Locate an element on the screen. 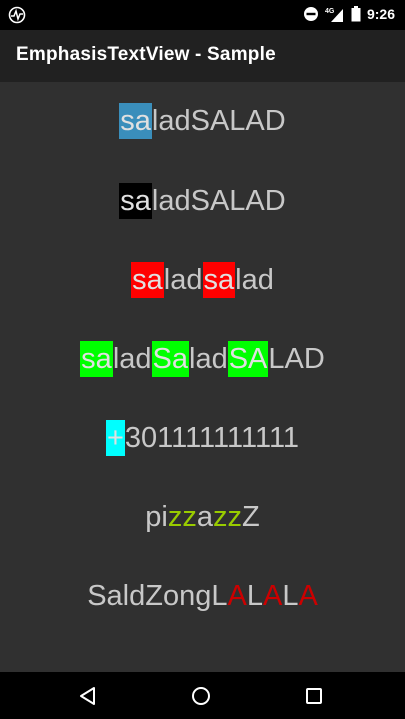 The height and width of the screenshot is (719, 405). sample-row: +301111111111 is located at coordinates (202, 438).